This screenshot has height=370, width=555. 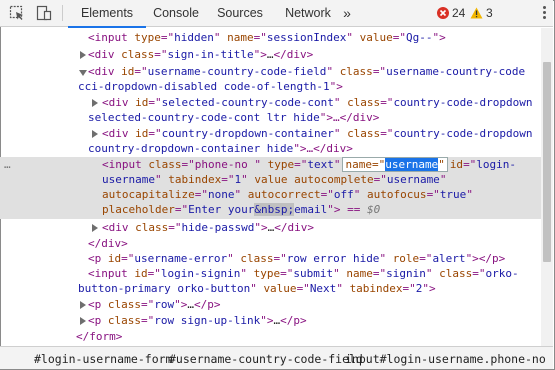 What do you see at coordinates (451, 13) in the screenshot?
I see `errors-badge: 24` at bounding box center [451, 13].